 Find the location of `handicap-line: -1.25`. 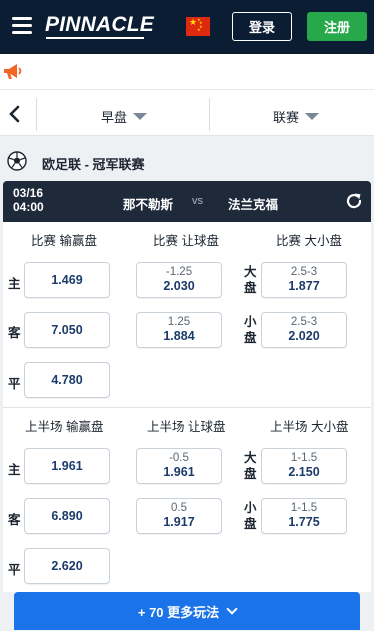

handicap-line: -1.25 is located at coordinates (179, 272).